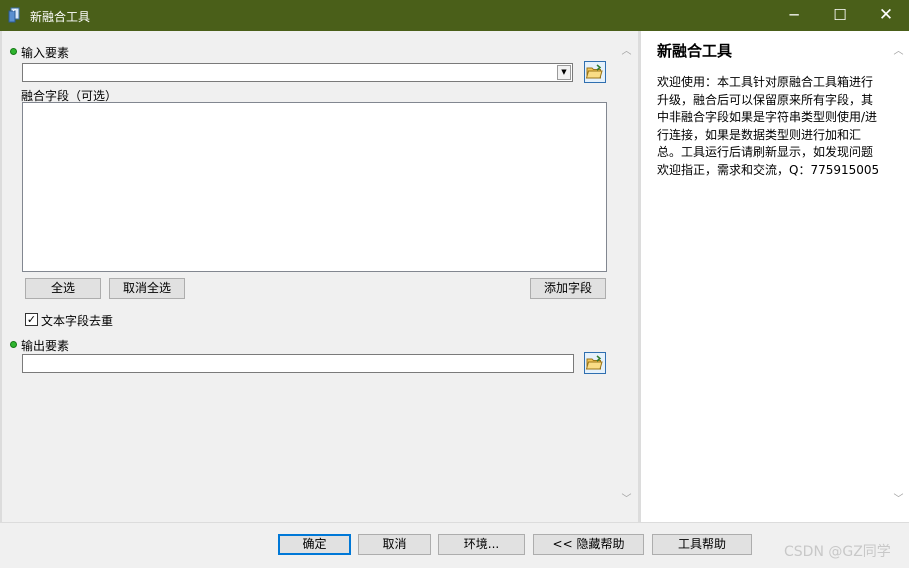  I want to click on dedup-text-fields-checkbox: ✓, so click(31, 319).